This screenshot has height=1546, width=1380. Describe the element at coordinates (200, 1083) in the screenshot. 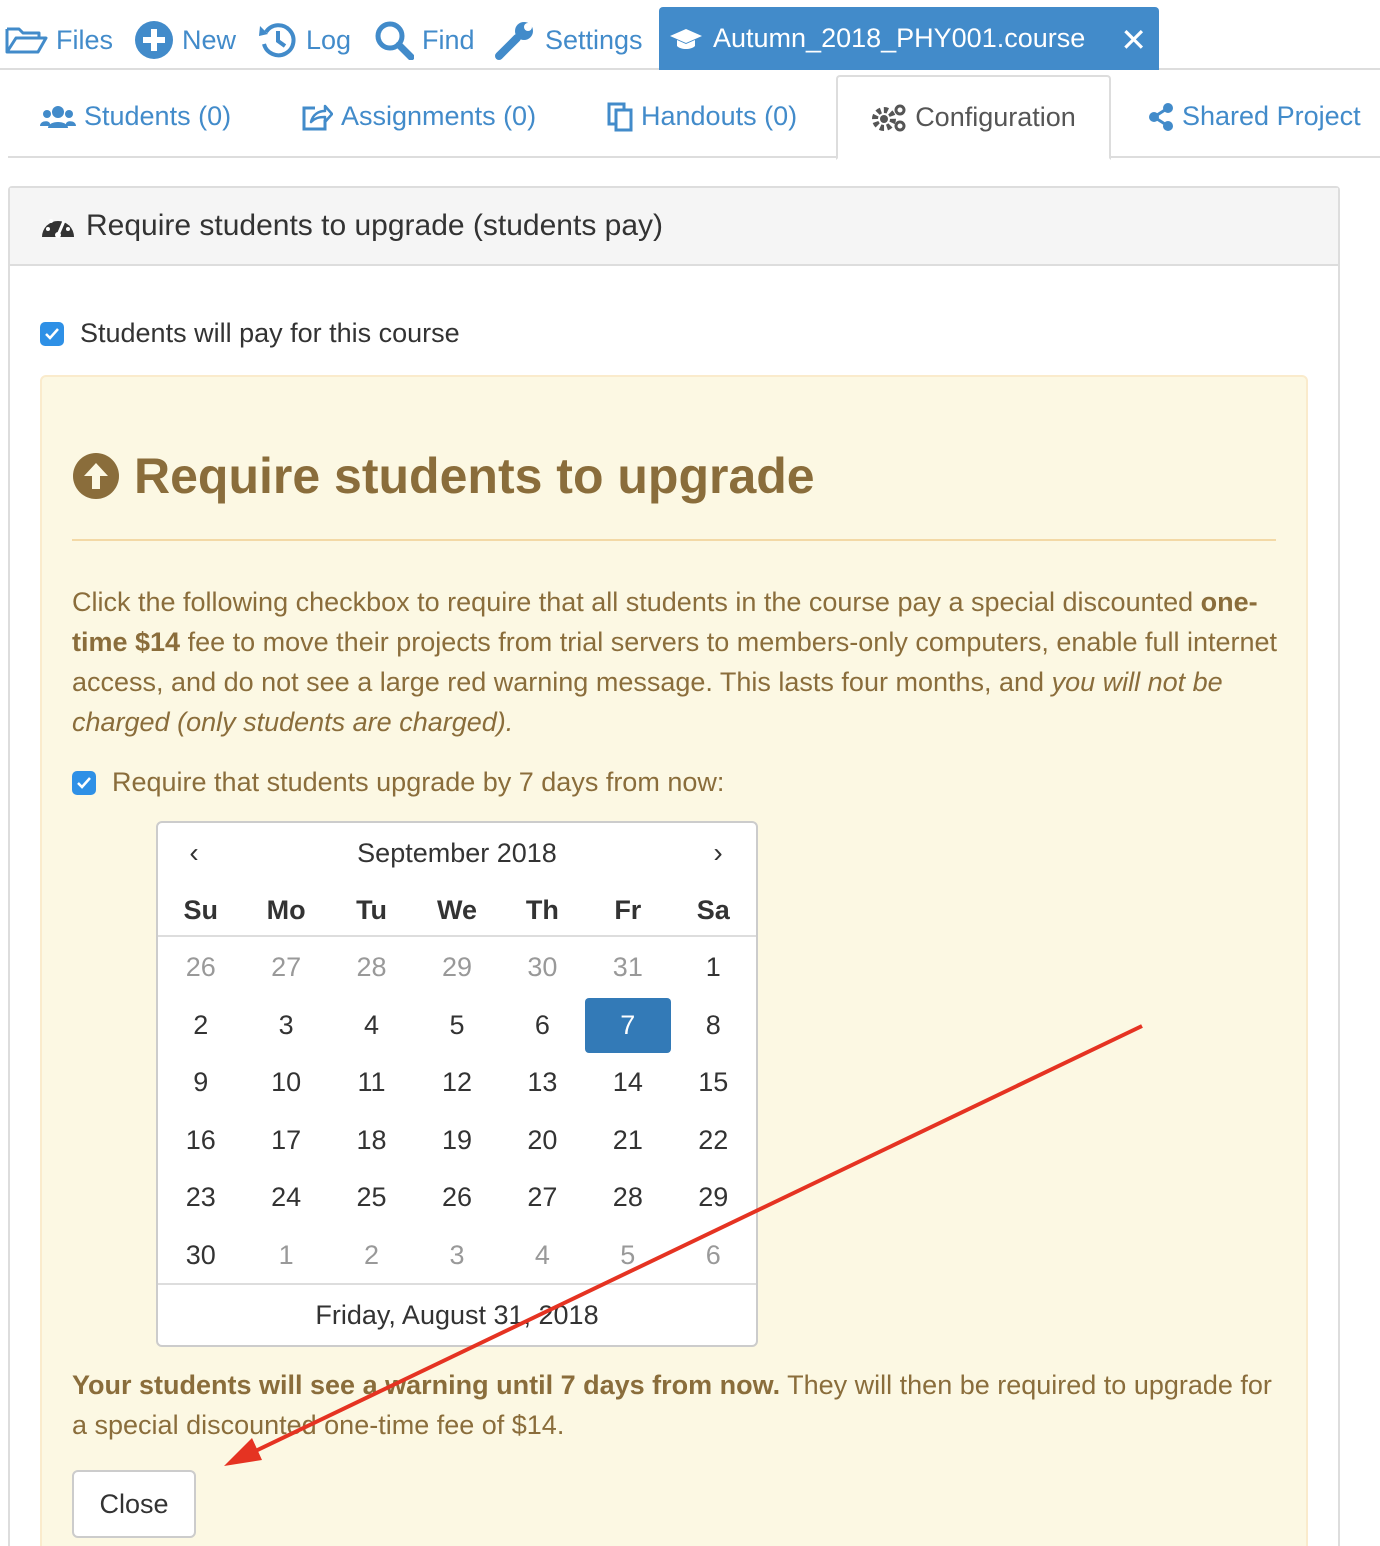

I see `calendar-day: 9` at that location.